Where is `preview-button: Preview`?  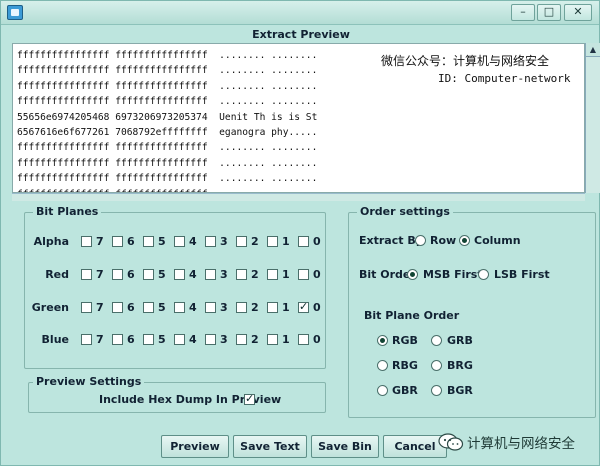 preview-button: Preview is located at coordinates (195, 446).